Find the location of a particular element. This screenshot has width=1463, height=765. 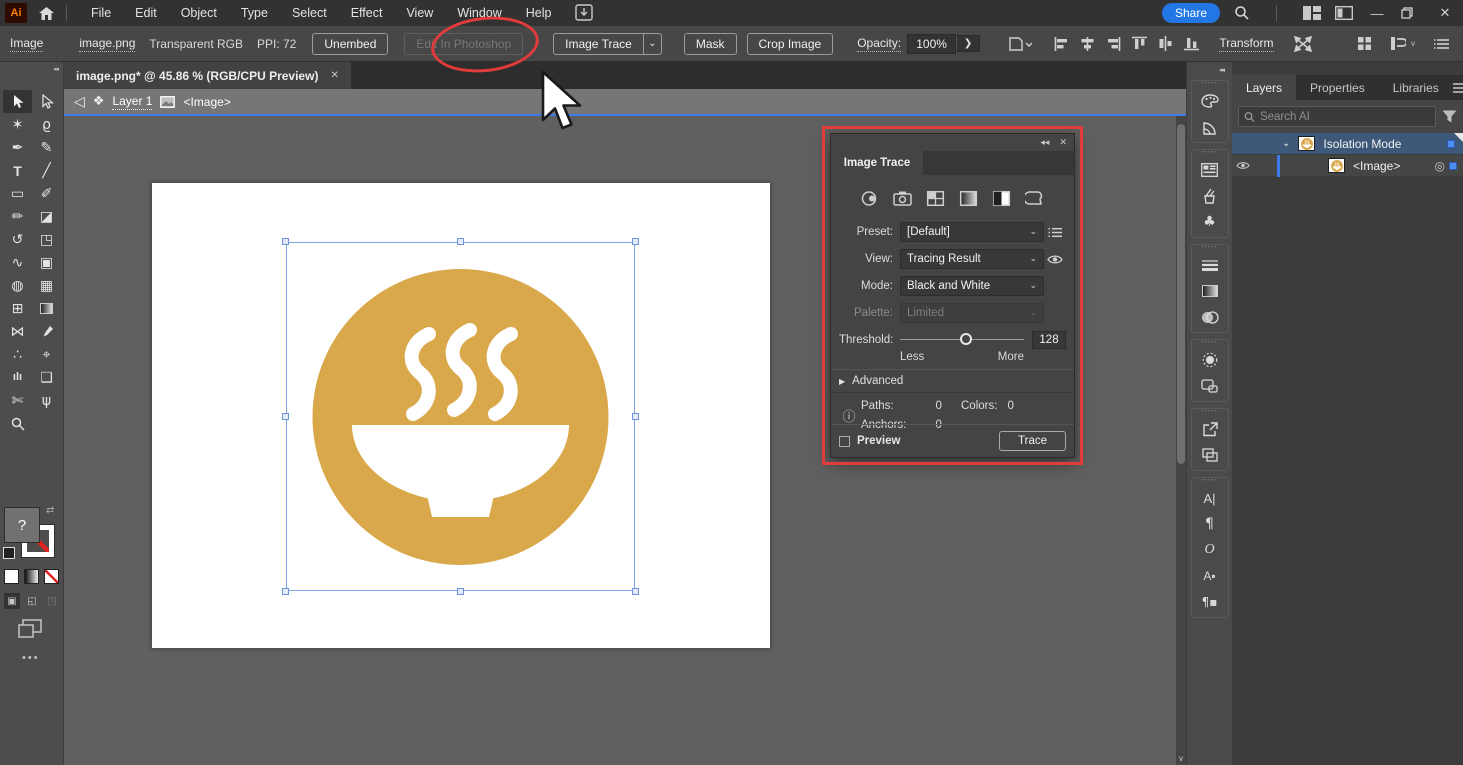

column-graph-tool: ılı is located at coordinates (17, 377).